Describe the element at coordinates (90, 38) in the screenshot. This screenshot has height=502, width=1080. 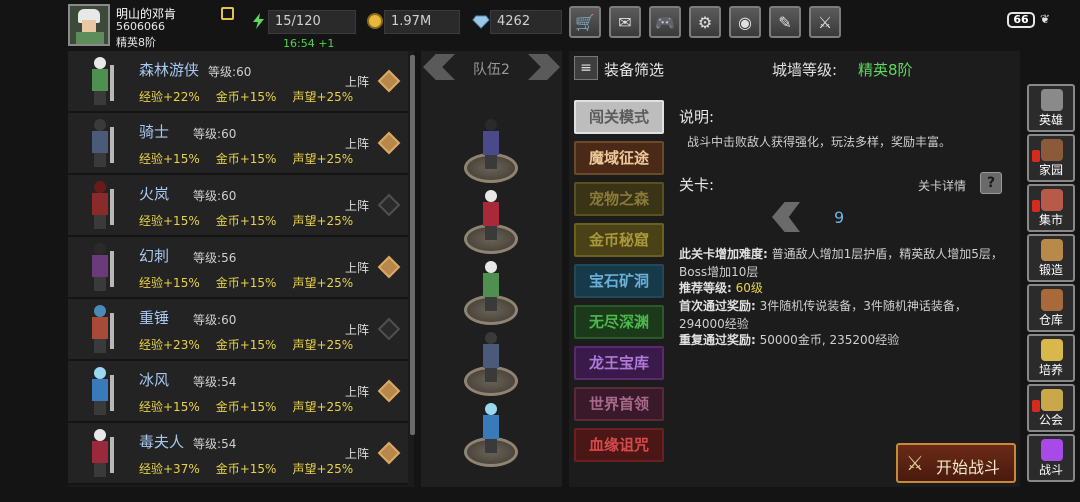
I see `avatar-robe` at that location.